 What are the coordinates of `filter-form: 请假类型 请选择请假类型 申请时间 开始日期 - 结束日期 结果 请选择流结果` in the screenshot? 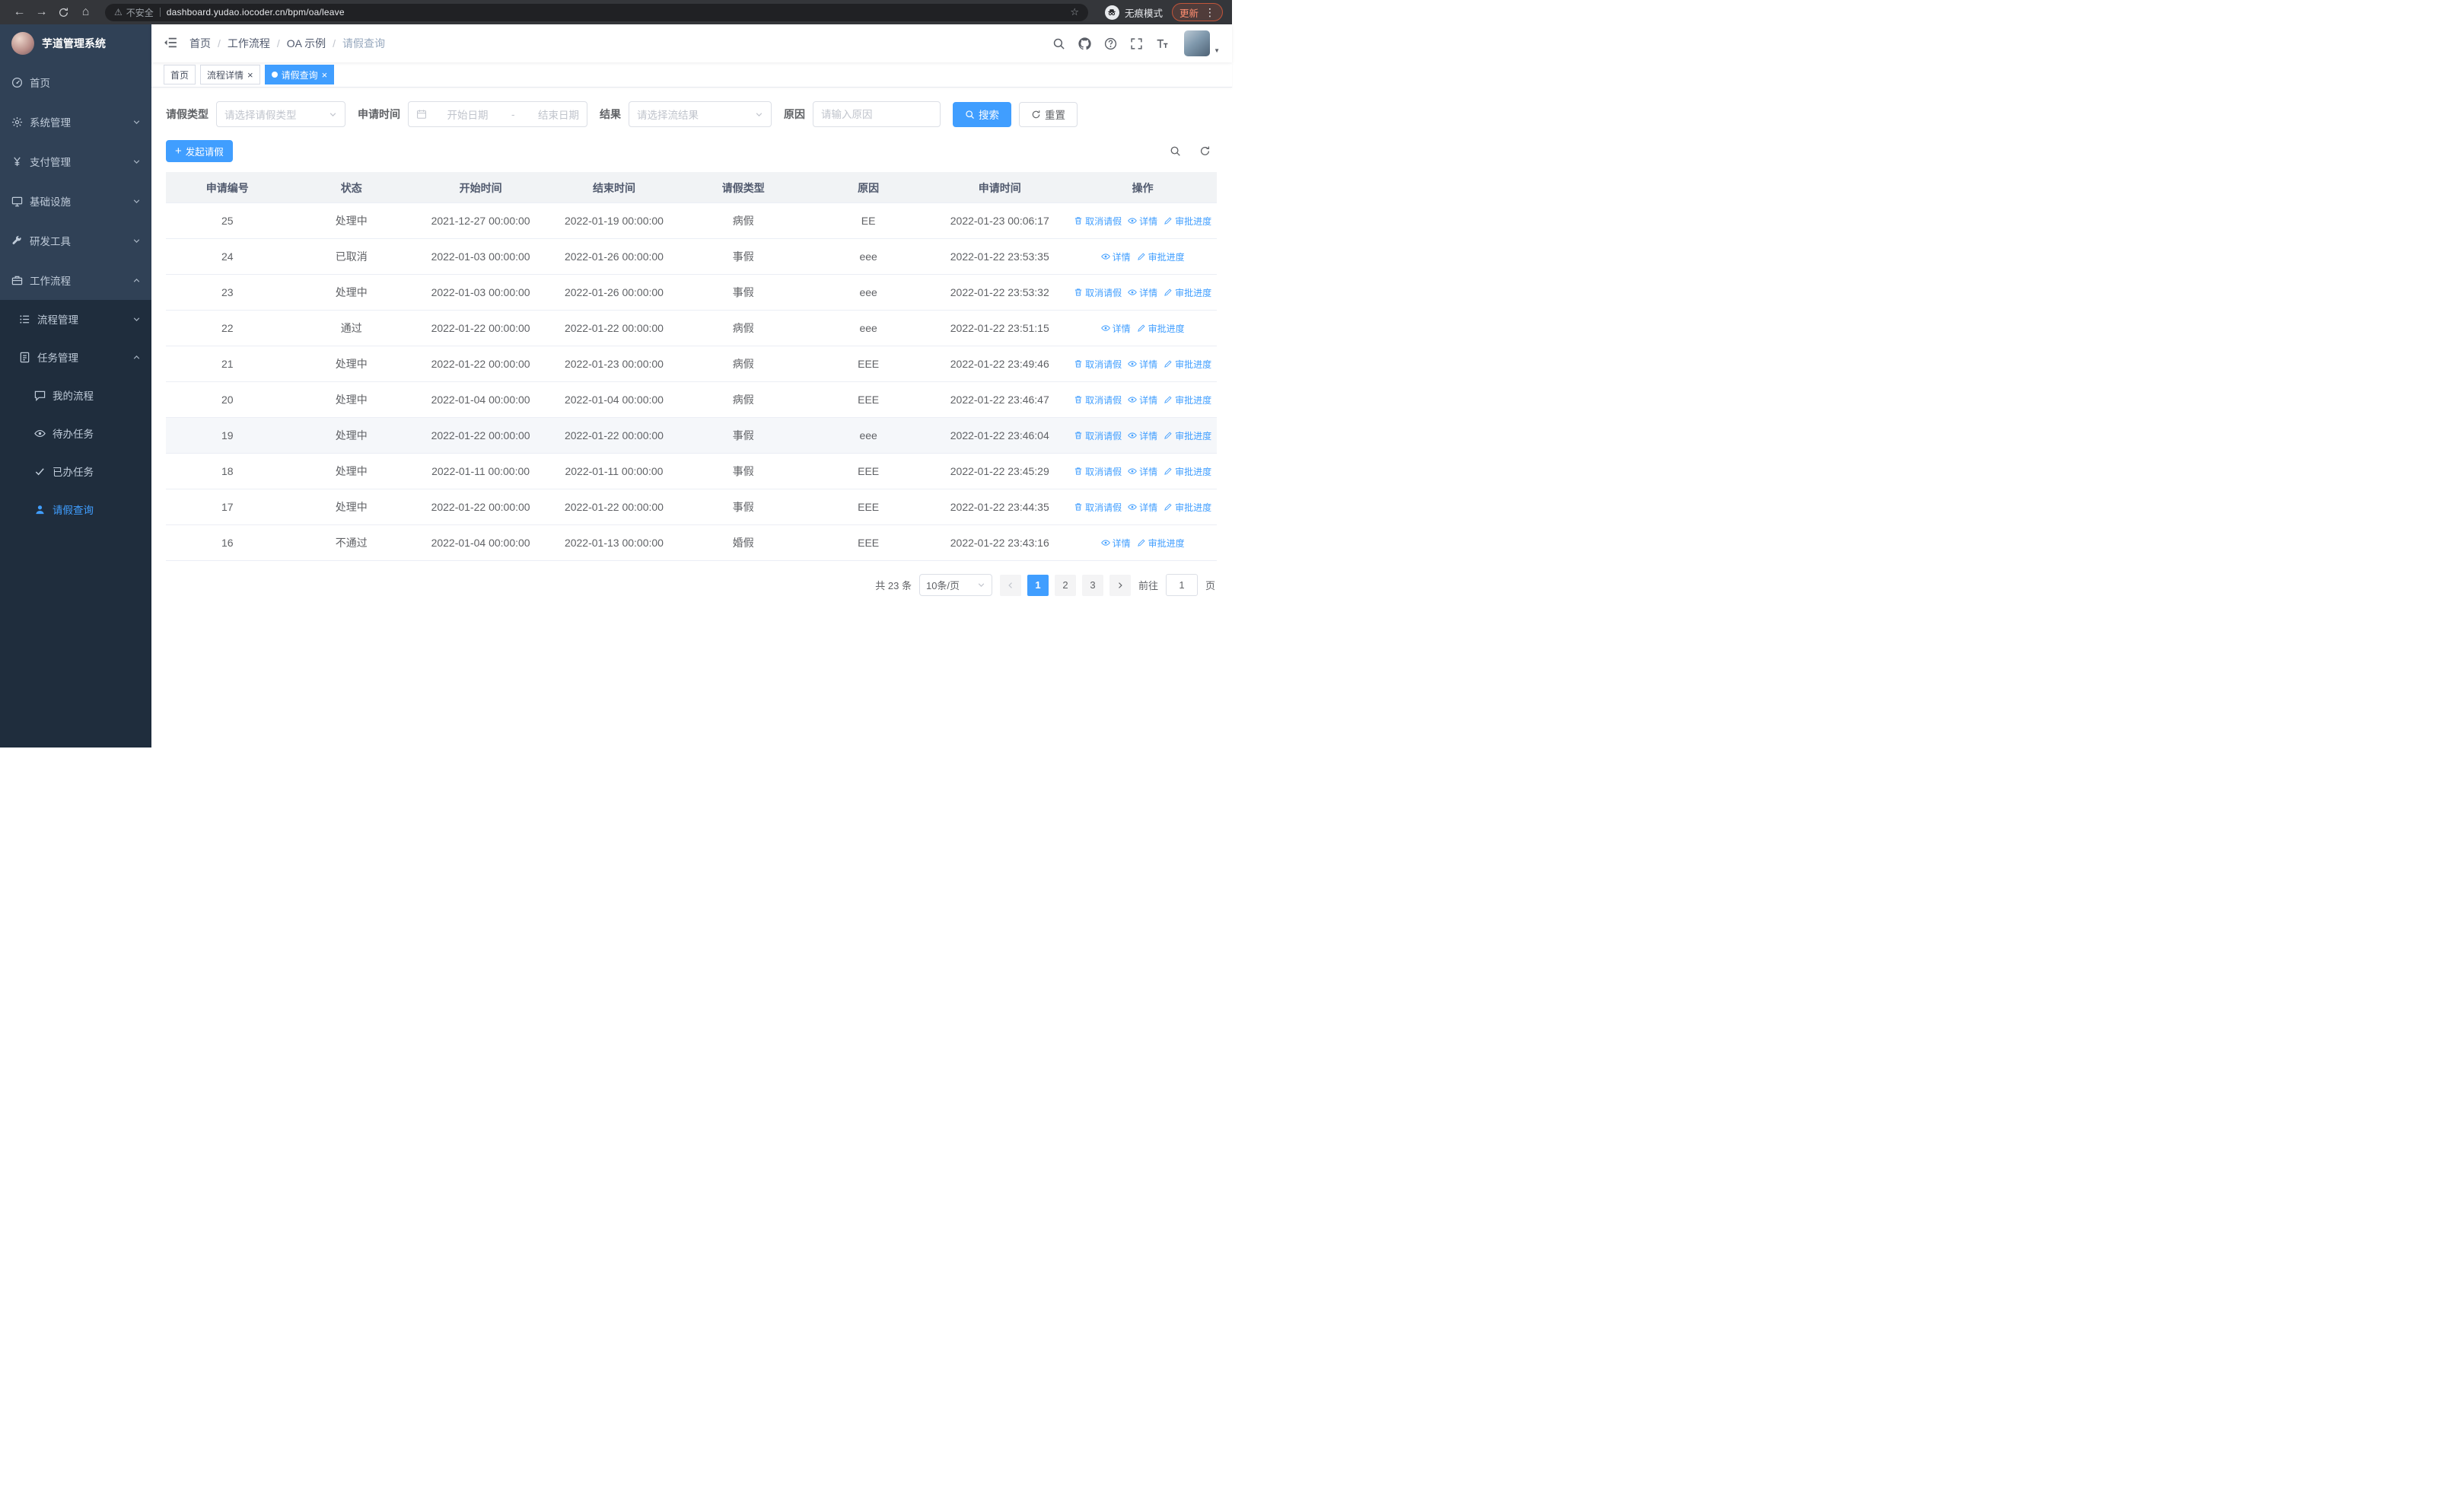 It's located at (691, 114).